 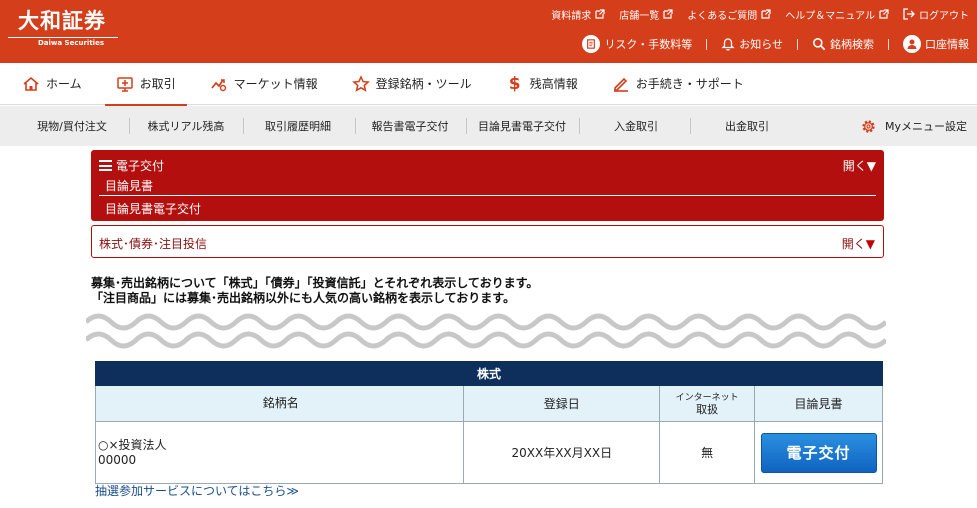 I want to click on store-list-link: 店舗一覧, so click(x=646, y=14).